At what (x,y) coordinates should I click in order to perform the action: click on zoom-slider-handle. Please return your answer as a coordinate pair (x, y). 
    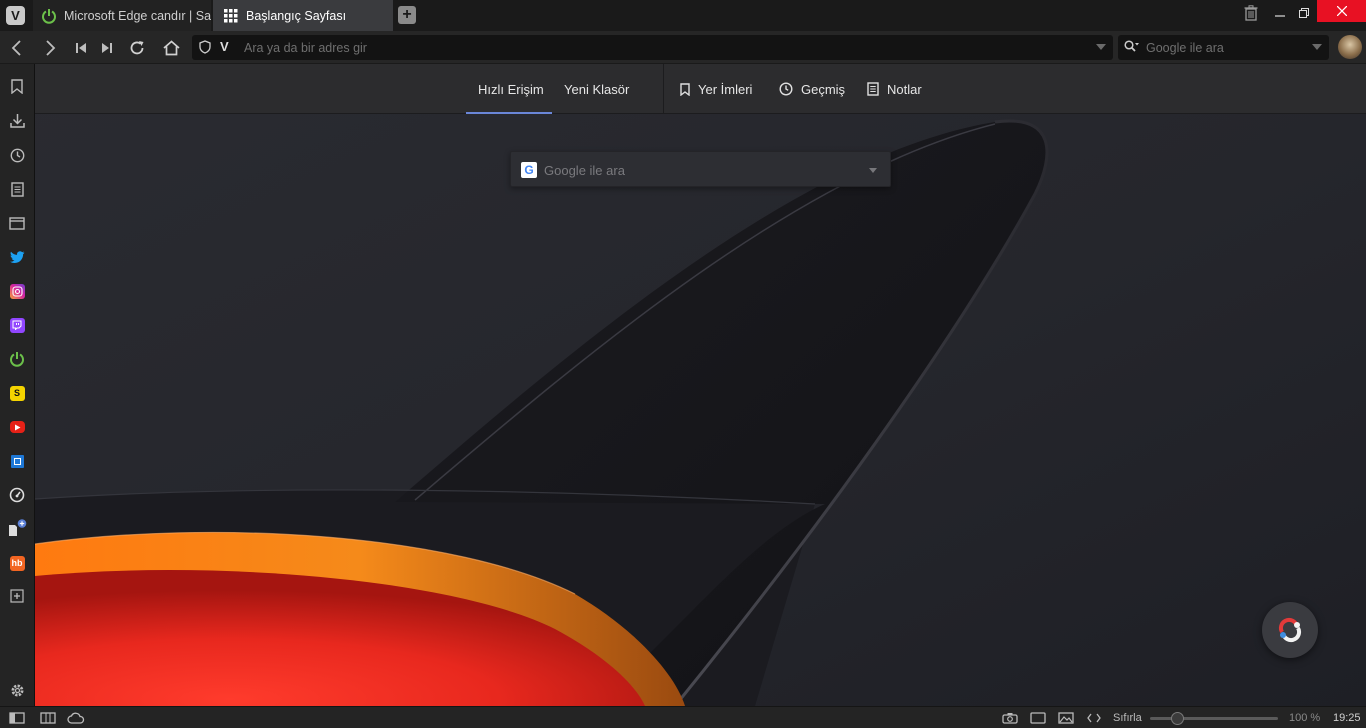
    Looking at the image, I should click on (1177, 718).